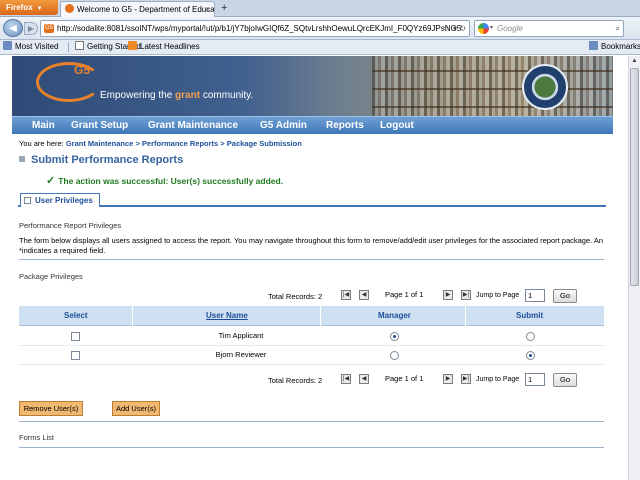  What do you see at coordinates (136, 408) in the screenshot?
I see `add-users-button: Add User(s)` at bounding box center [136, 408].